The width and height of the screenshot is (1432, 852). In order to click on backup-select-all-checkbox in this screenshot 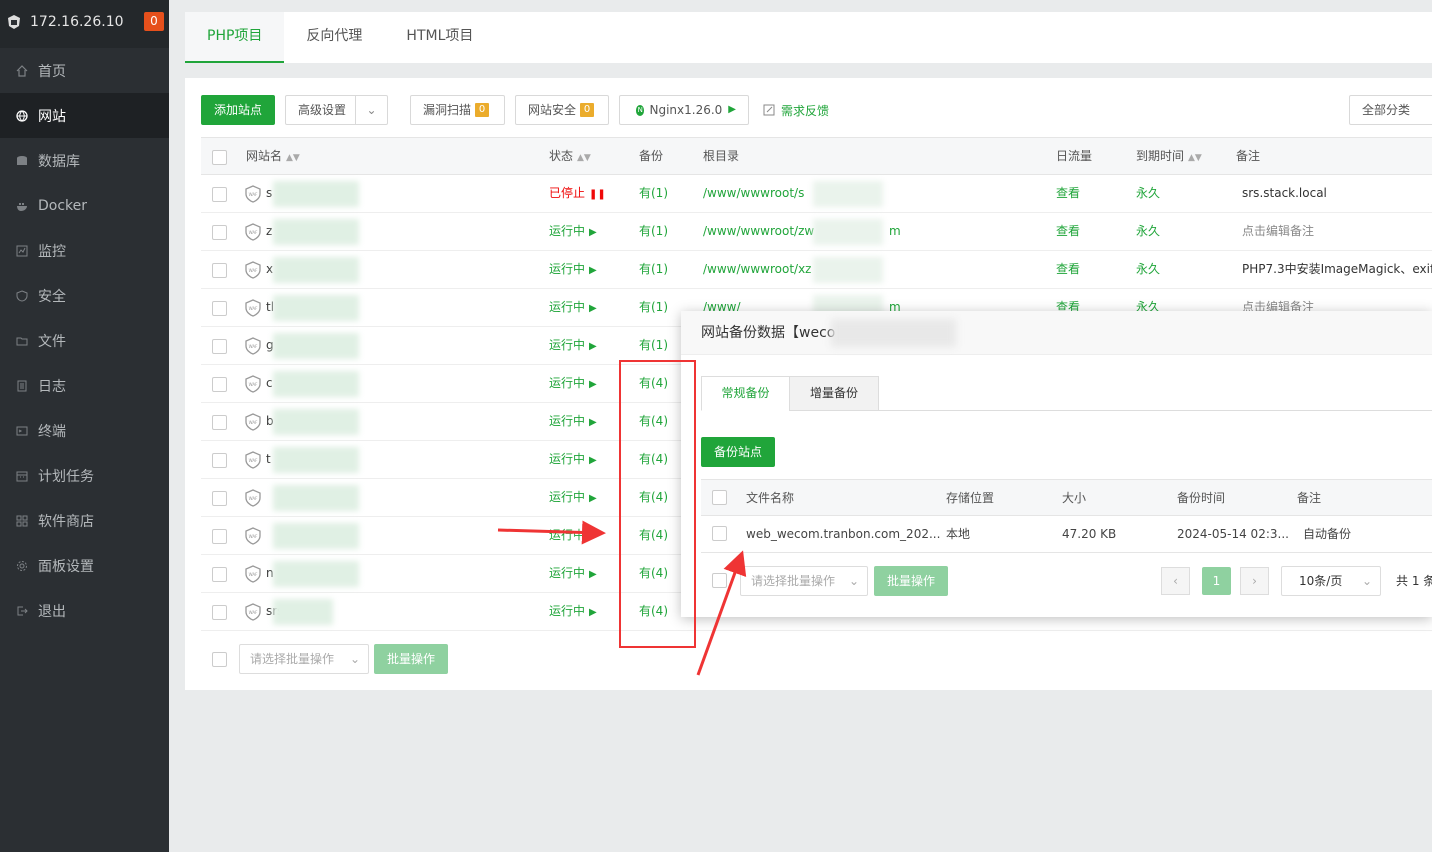, I will do `click(719, 497)`.